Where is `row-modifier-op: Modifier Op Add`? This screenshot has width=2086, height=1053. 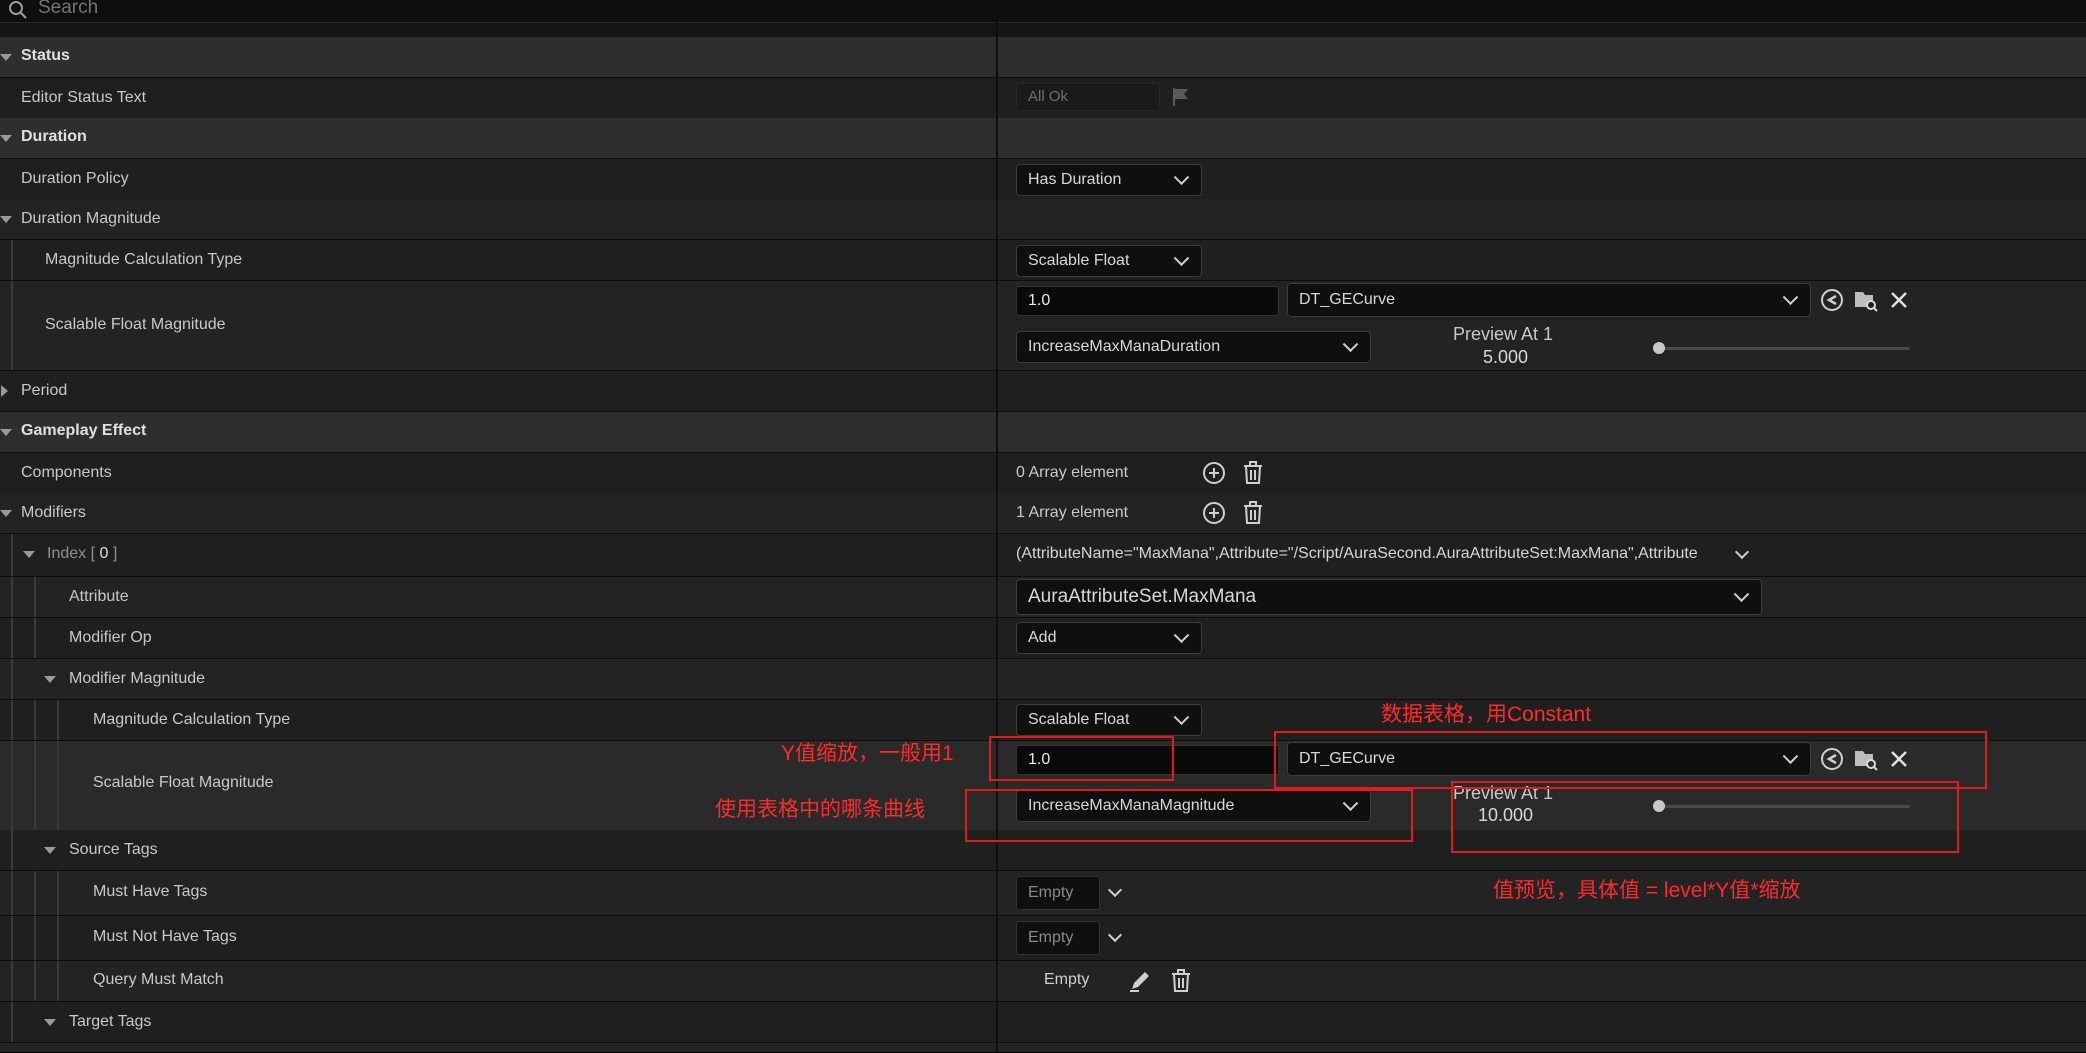 row-modifier-op: Modifier Op Add is located at coordinates (1043, 638).